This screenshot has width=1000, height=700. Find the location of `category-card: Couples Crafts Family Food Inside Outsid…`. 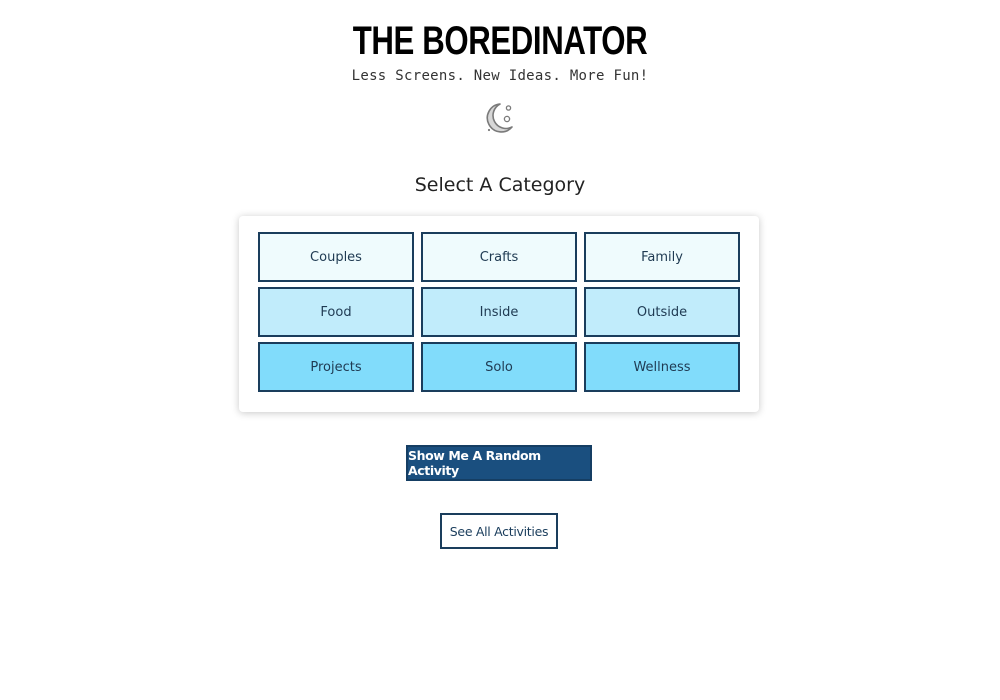

category-card: Couples Crafts Family Food Inside Outsid… is located at coordinates (499, 314).